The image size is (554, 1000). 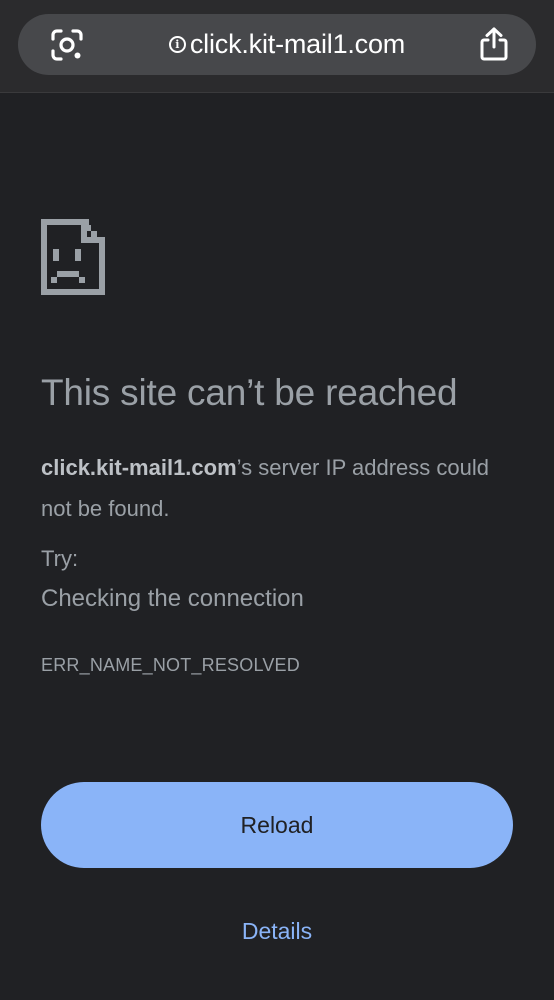 What do you see at coordinates (172, 598) in the screenshot?
I see `suggestion-item: Checking the connection` at bounding box center [172, 598].